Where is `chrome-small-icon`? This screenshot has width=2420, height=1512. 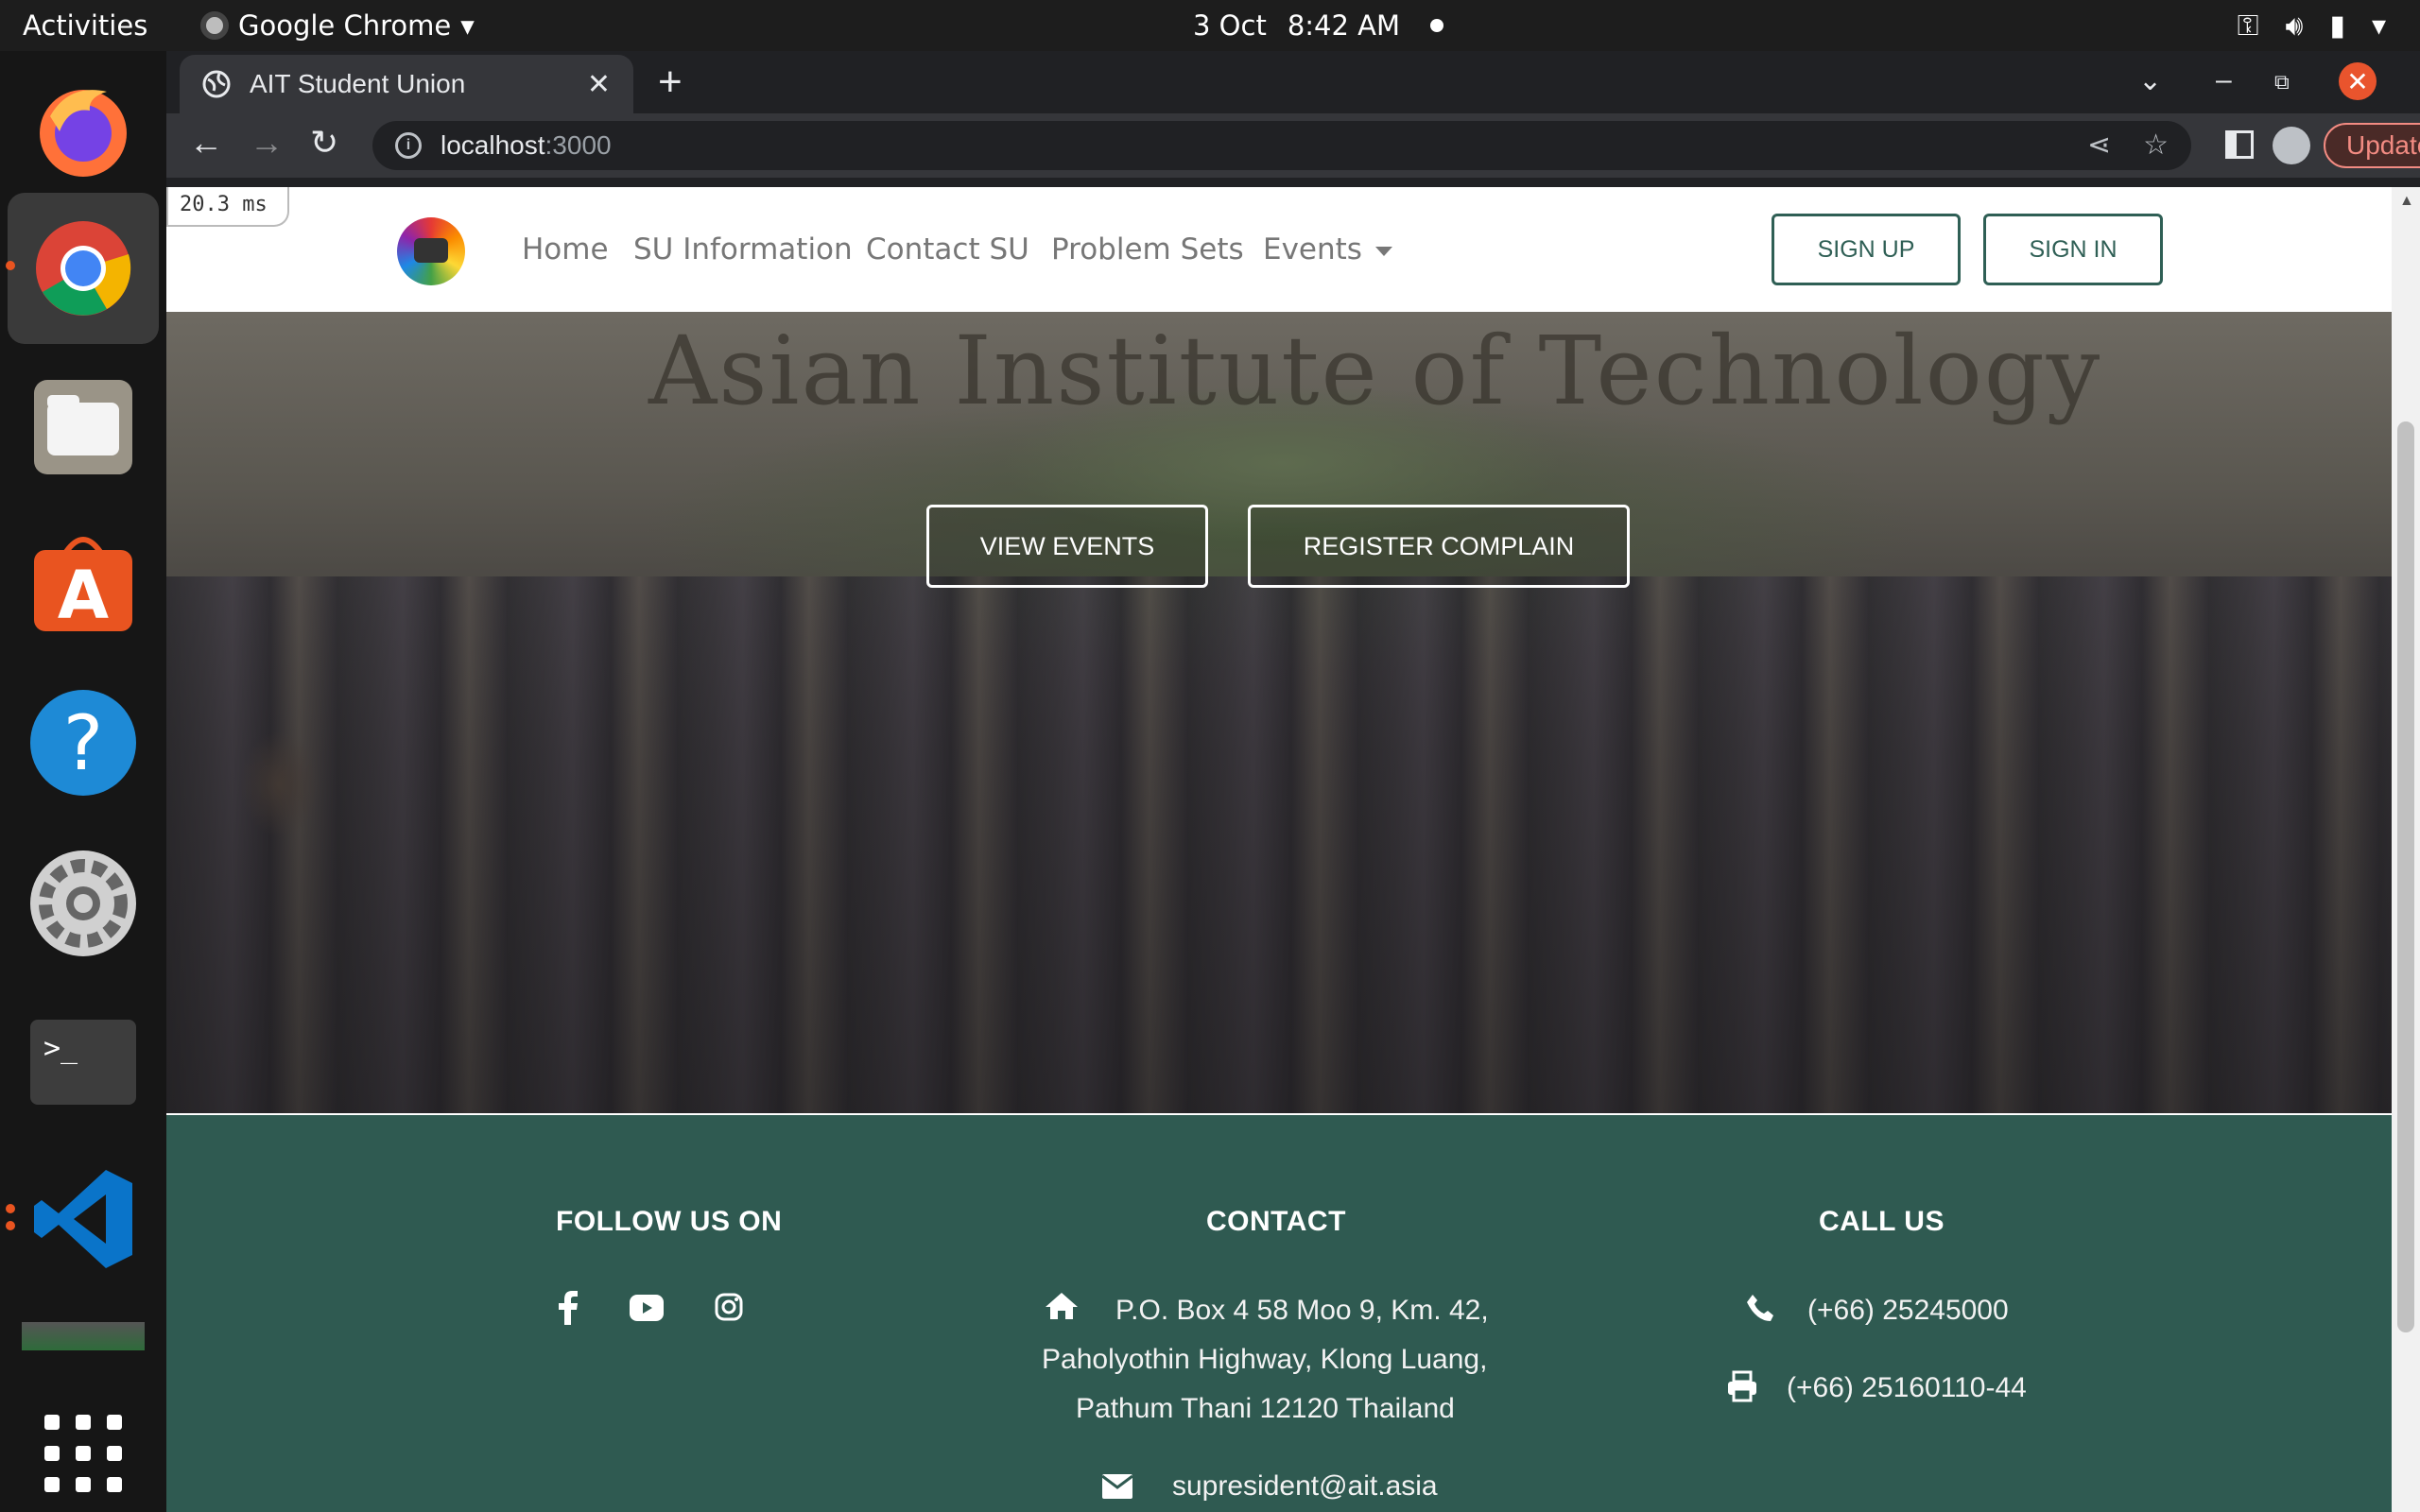 chrome-small-icon is located at coordinates (214, 25).